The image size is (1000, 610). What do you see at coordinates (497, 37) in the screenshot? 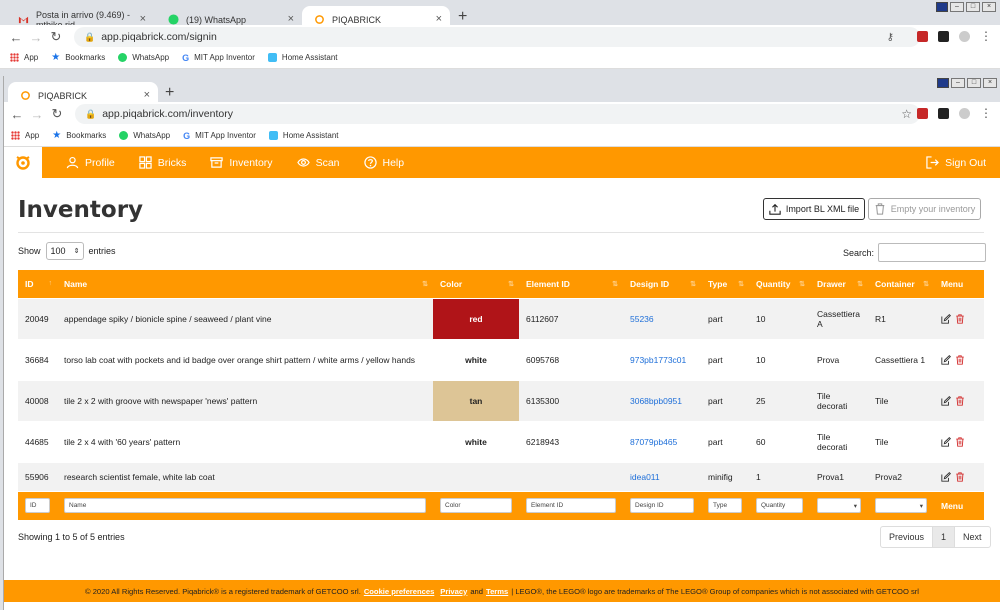
I see `address-bar: 🔒 app.piqabrick.com/signin ⚷` at bounding box center [497, 37].